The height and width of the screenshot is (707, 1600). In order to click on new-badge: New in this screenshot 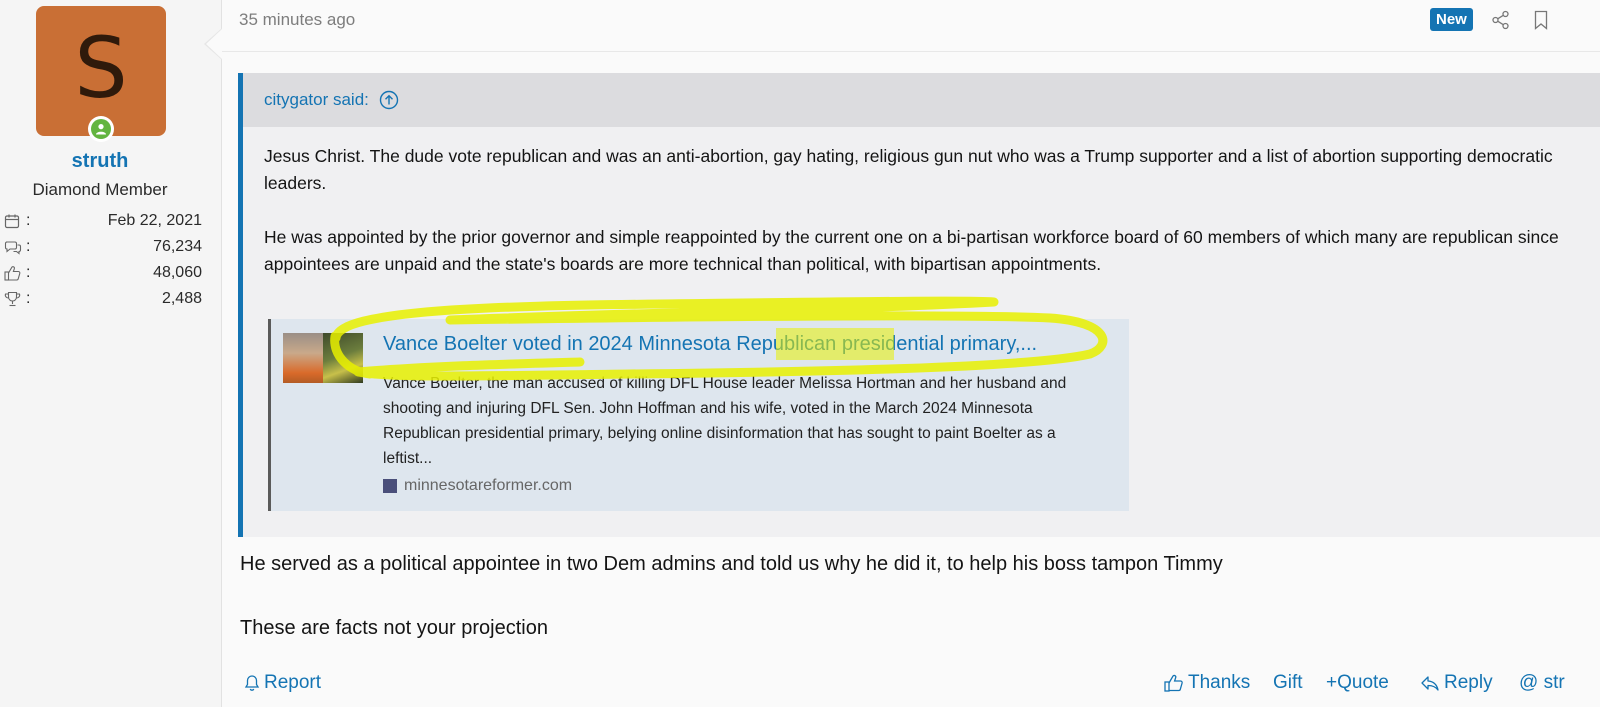, I will do `click(1451, 19)`.